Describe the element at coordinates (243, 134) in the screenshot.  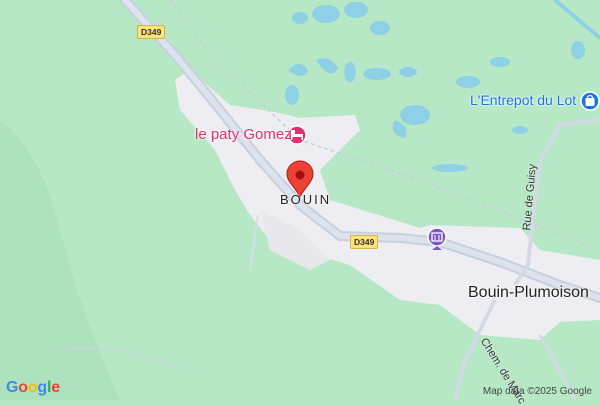
I see `poi-hotel-label: le paty Gomez` at that location.